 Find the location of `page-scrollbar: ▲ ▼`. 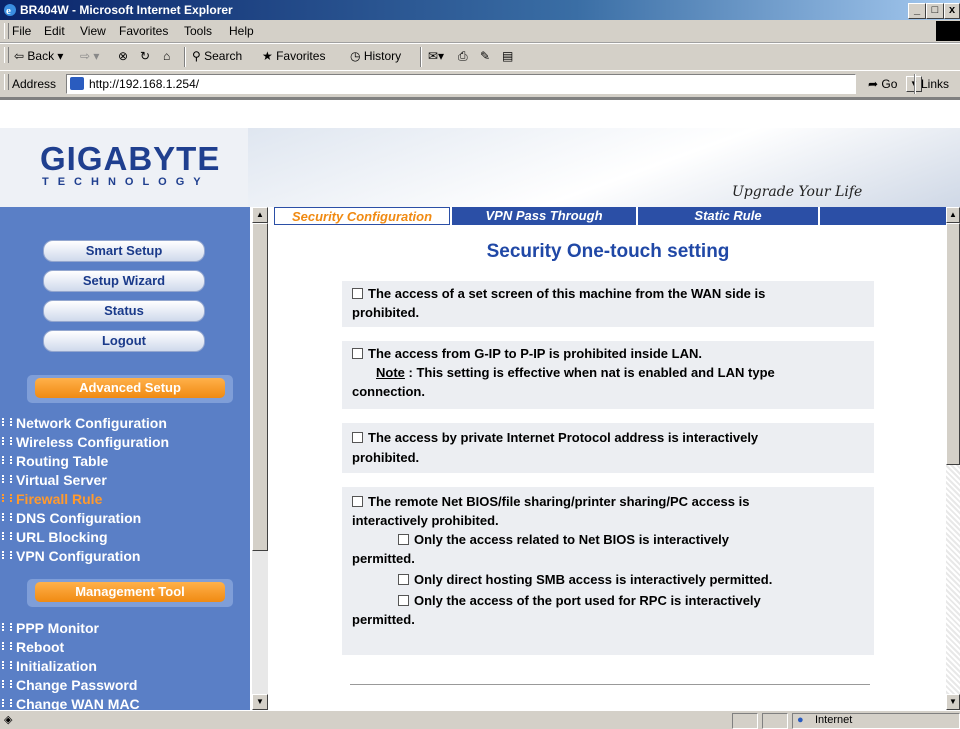

page-scrollbar: ▲ ▼ is located at coordinates (953, 458).